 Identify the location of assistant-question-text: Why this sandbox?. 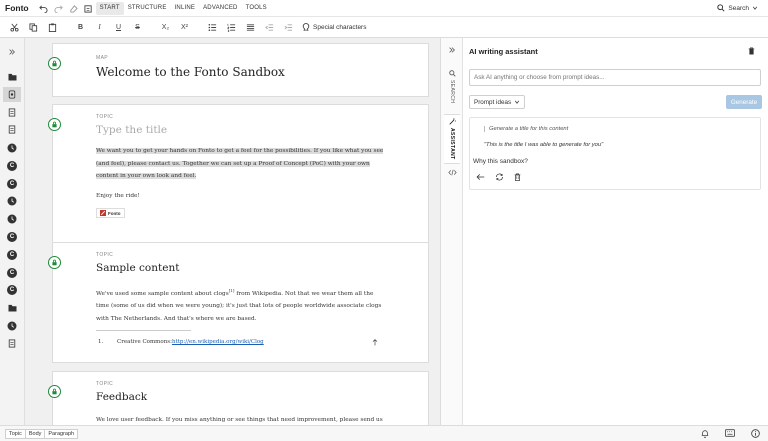
(500, 161).